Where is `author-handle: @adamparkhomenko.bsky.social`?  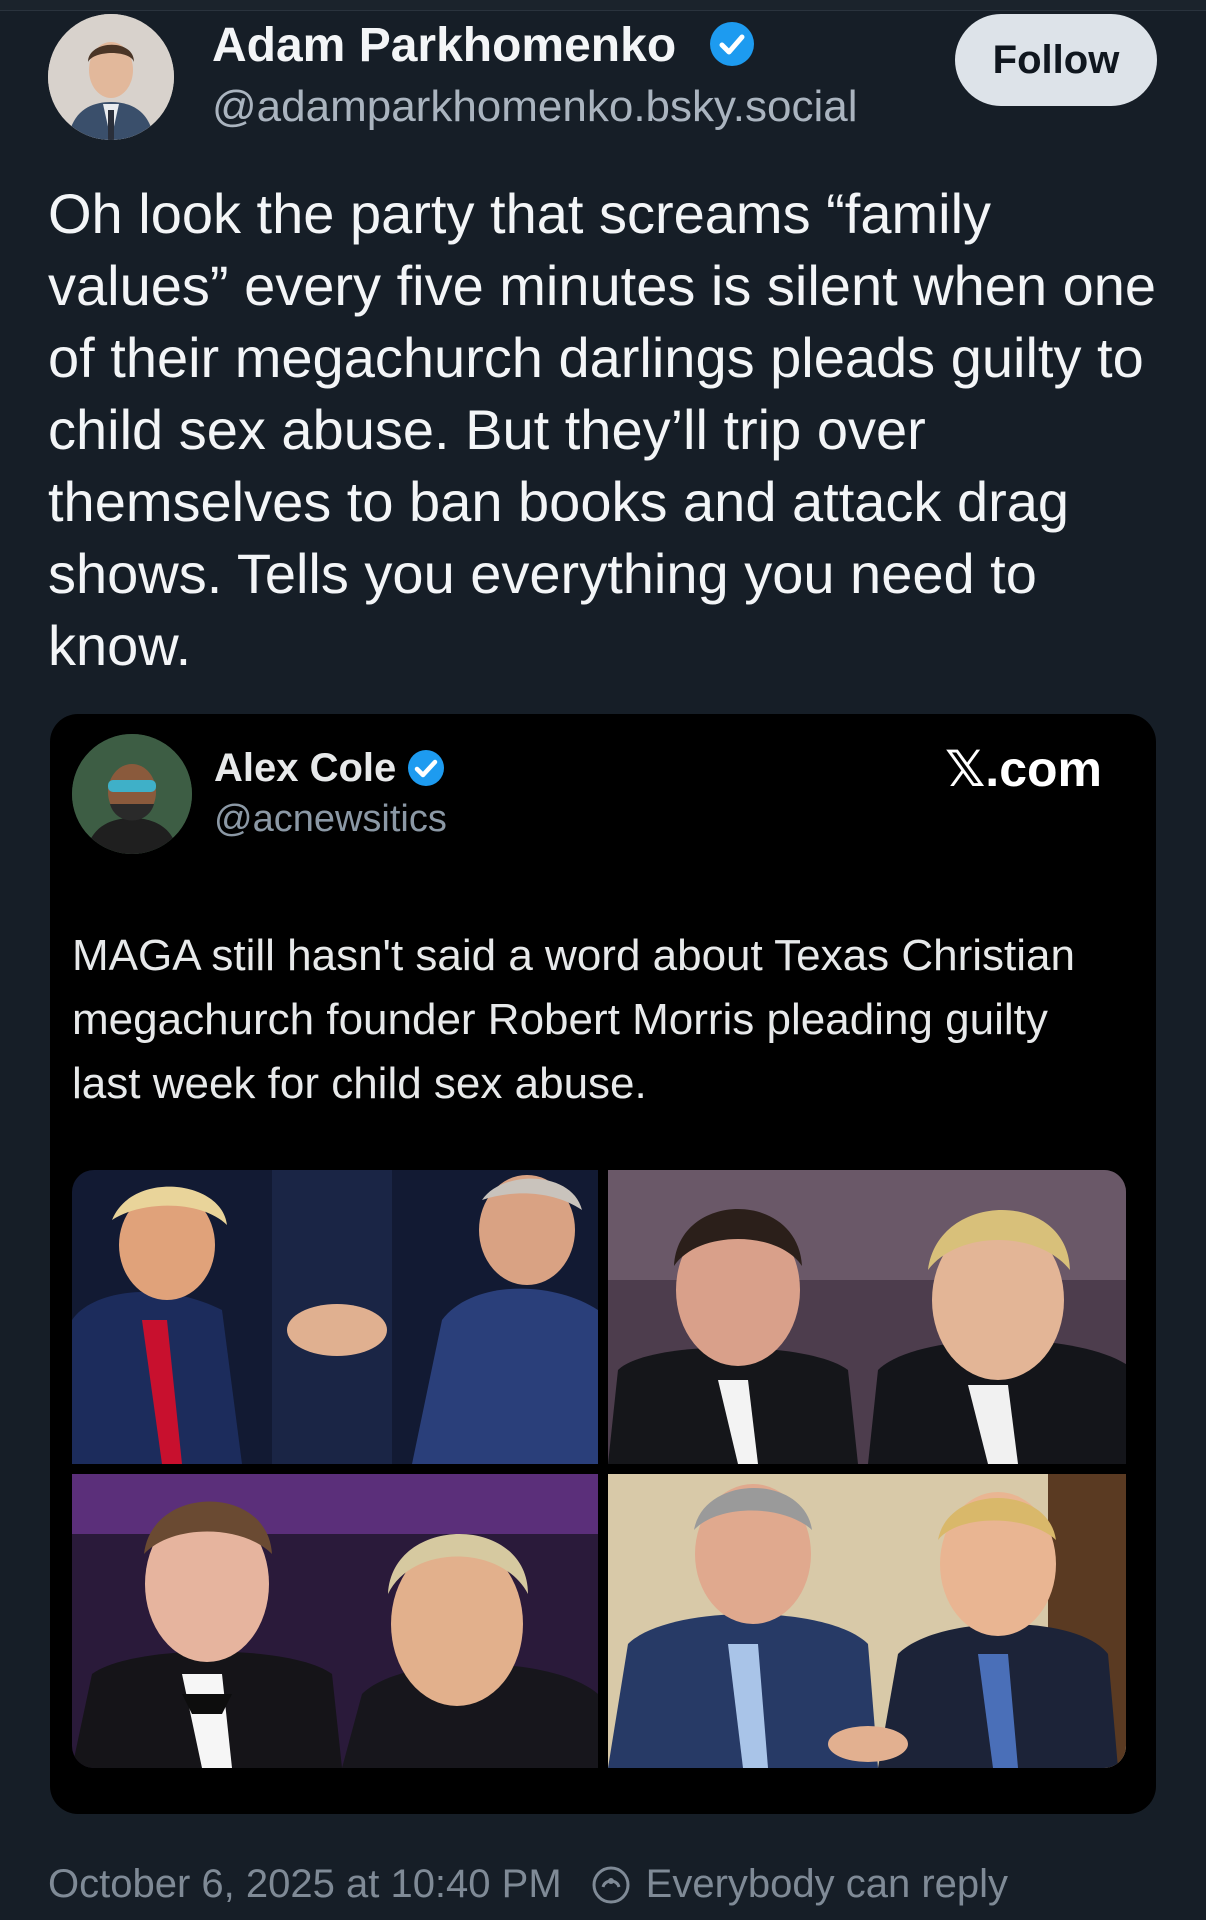 author-handle: @adamparkhomenko.bsky.social is located at coordinates (534, 107).